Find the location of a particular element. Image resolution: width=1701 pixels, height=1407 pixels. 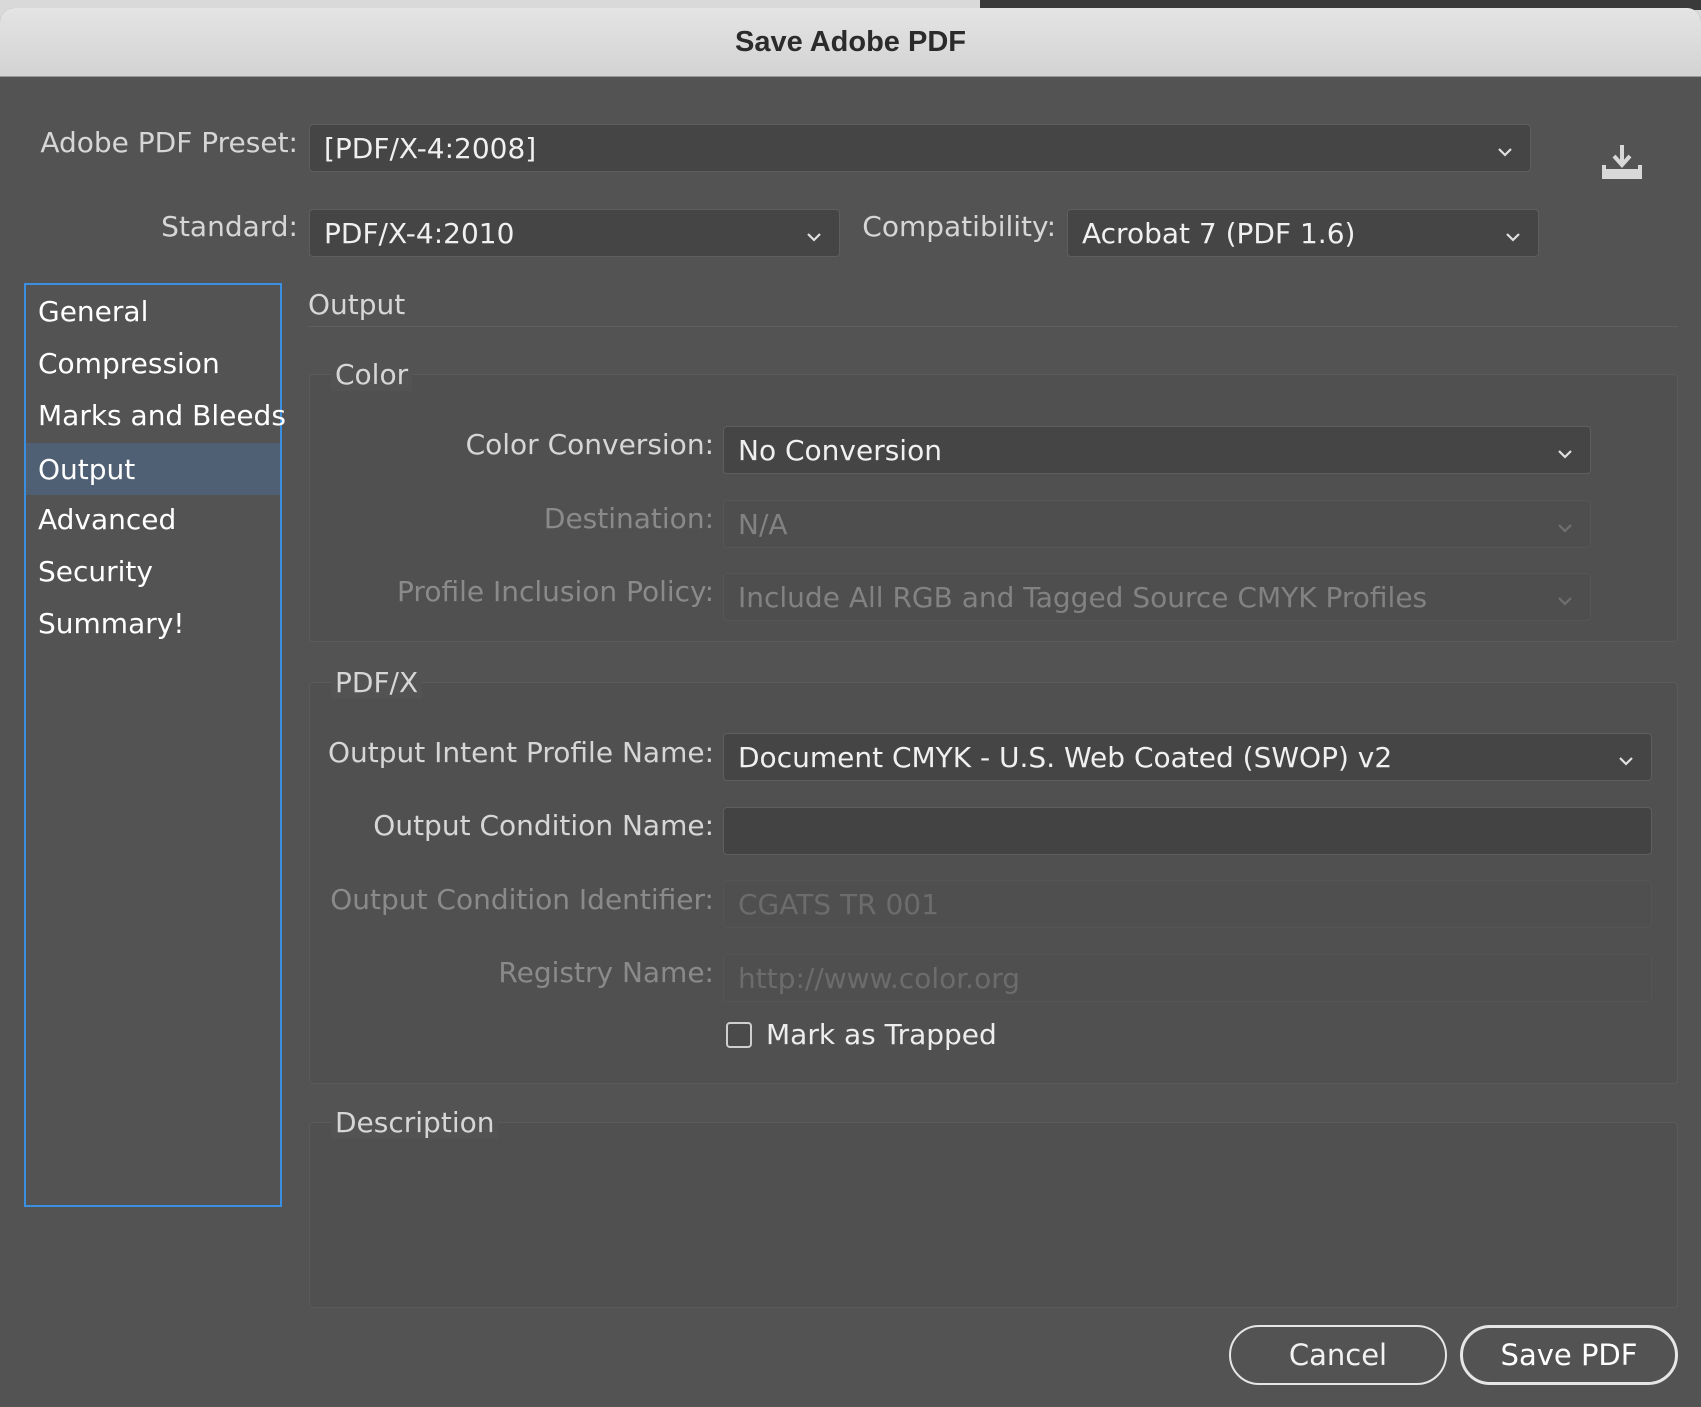

compatibility-label: Compatibility: is located at coordinates (959, 226).